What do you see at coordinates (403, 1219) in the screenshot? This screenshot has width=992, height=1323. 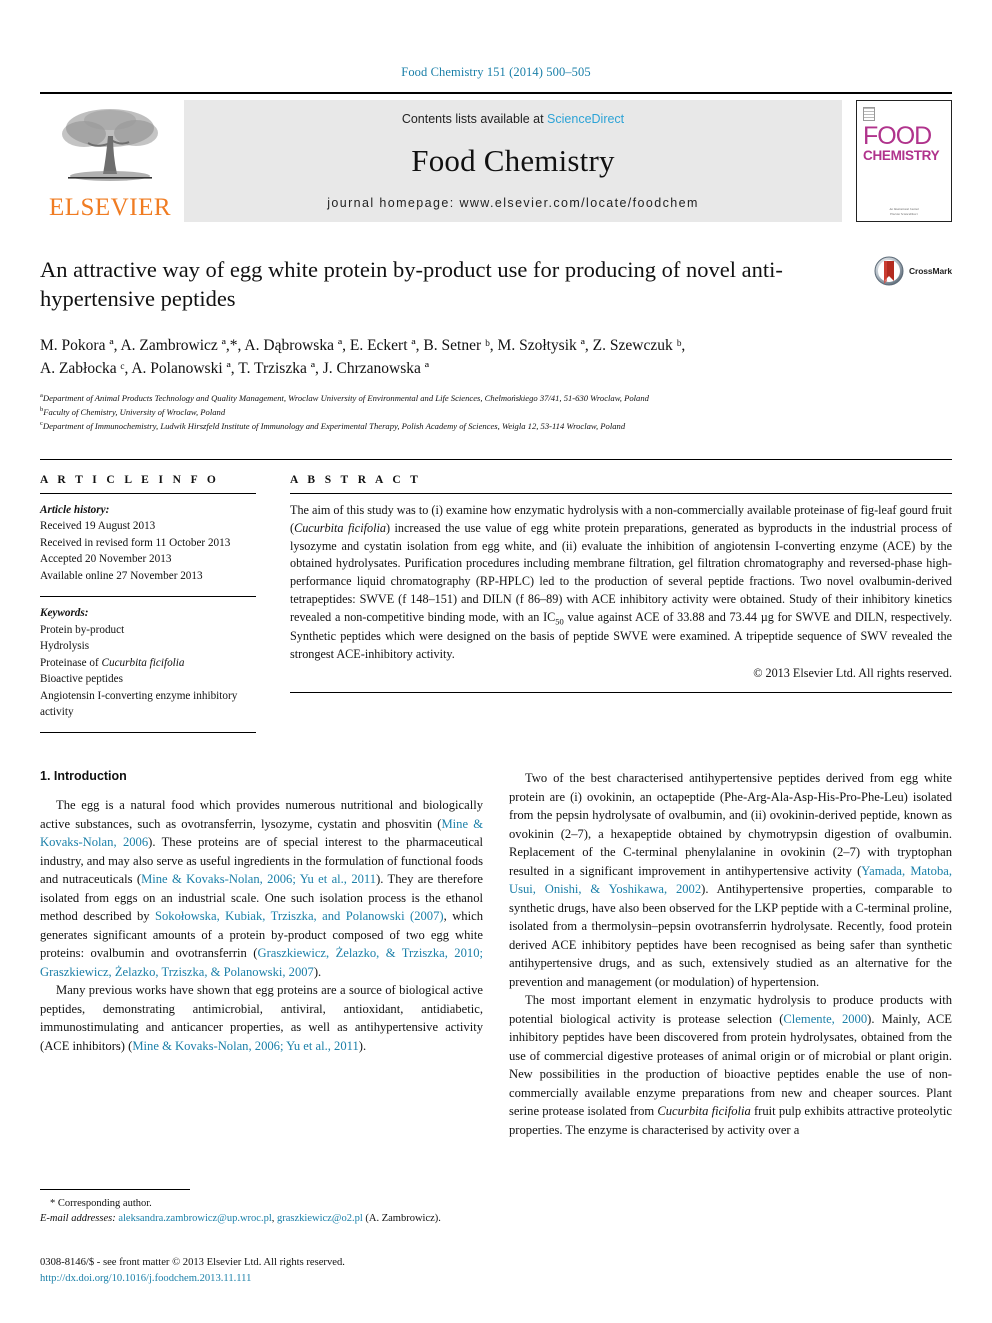 I see `email-owner: (A. Zambrowicz).` at bounding box center [403, 1219].